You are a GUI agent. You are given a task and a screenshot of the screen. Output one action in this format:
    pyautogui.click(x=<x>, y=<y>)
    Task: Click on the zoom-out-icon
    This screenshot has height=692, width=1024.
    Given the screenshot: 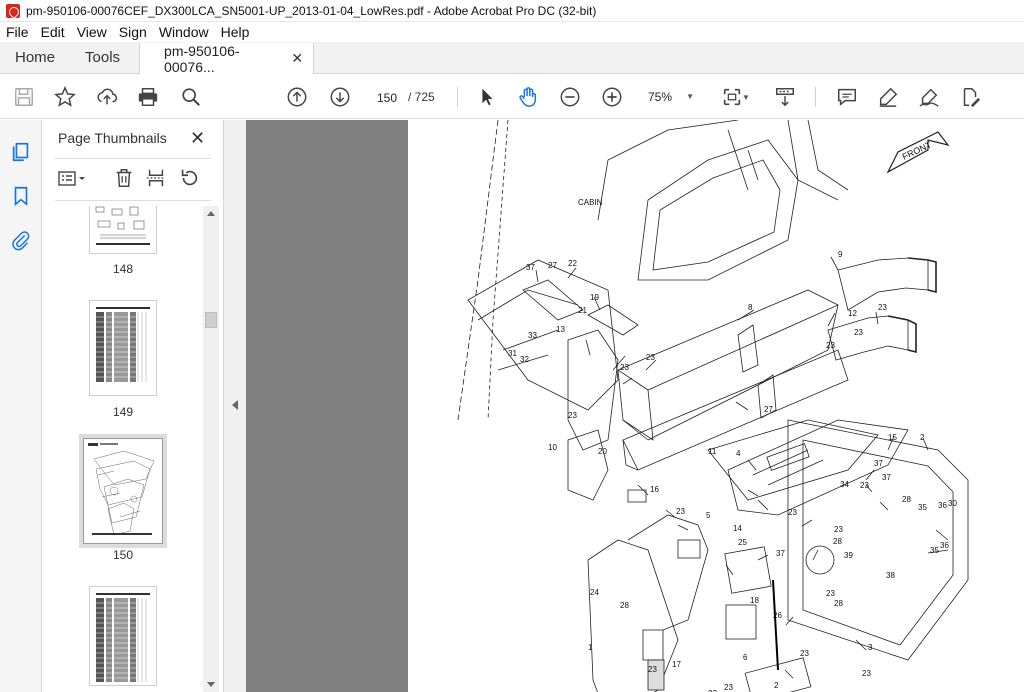 What is the action you would take?
    pyautogui.click(x=570, y=97)
    